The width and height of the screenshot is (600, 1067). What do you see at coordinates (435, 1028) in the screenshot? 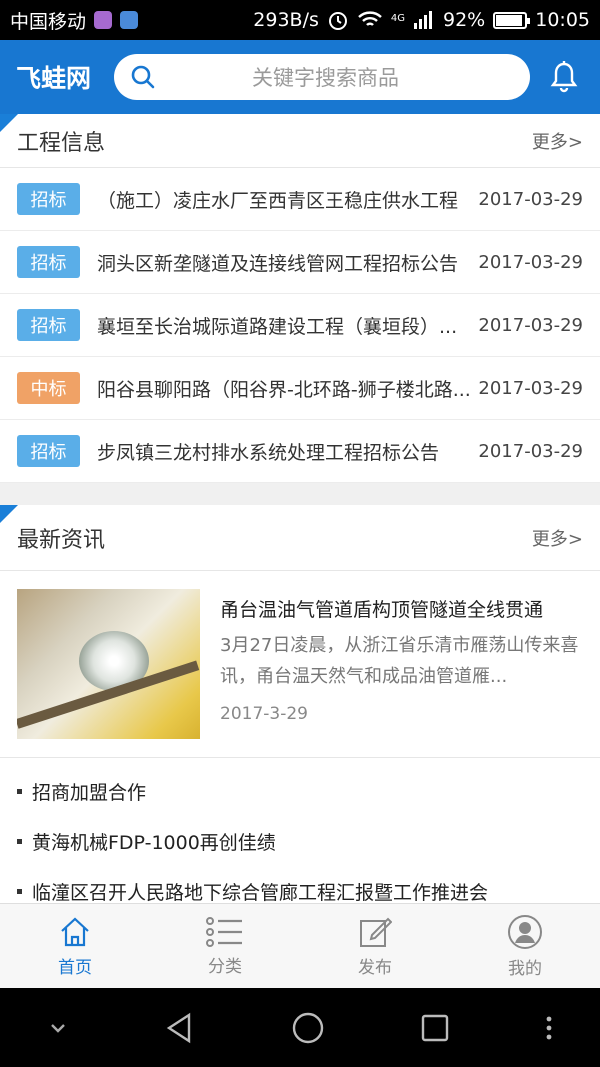
I see `recent-apps-icon` at bounding box center [435, 1028].